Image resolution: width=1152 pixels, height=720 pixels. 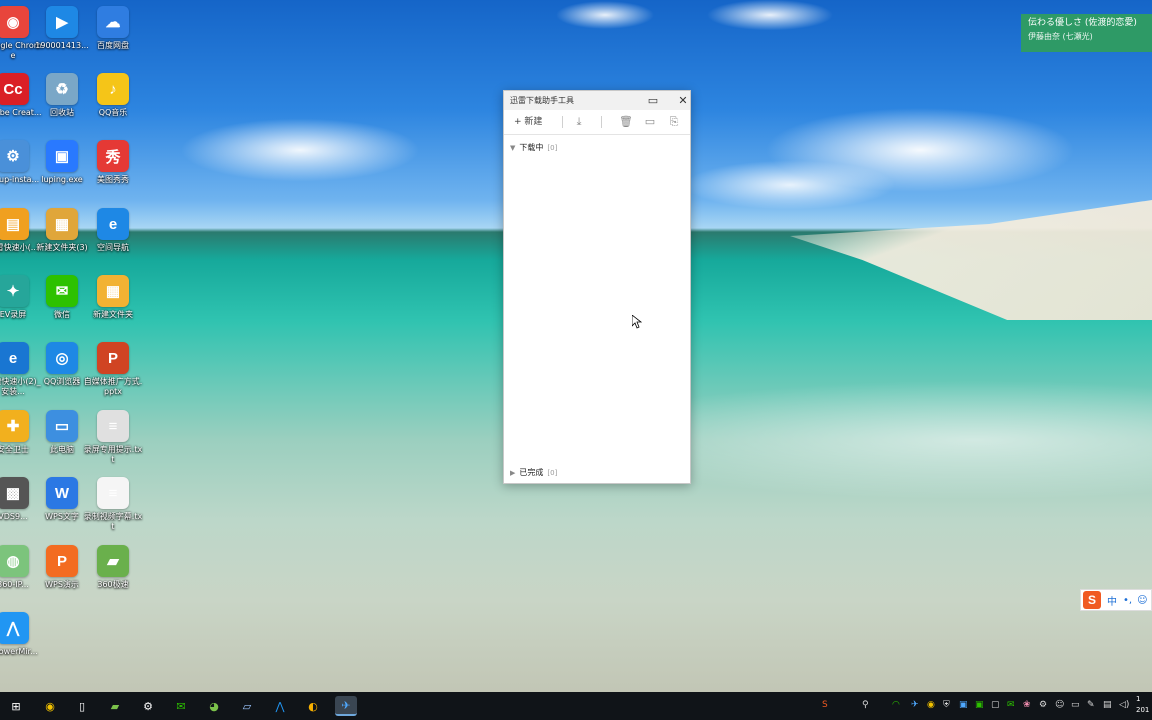 What do you see at coordinates (597, 122) in the screenshot?
I see `window-toolbar: + 新建 ⤓ 🗑 ▭ ⎘` at bounding box center [597, 122].